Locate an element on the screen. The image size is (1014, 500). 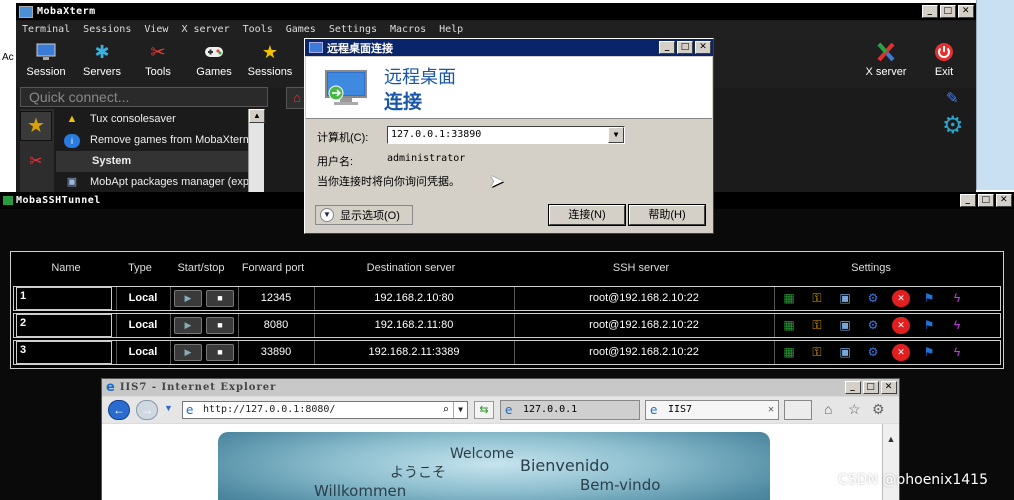
ie-title-bar: e IIS7 - Internet Explorer _ □ ✕ is located at coordinates (500, 387).